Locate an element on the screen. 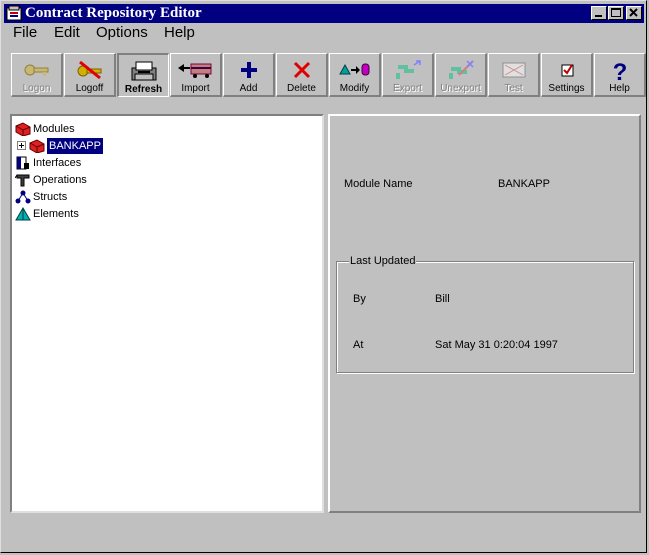 This screenshot has width=649, height=555. tree-label-structs: Structs is located at coordinates (50, 197).